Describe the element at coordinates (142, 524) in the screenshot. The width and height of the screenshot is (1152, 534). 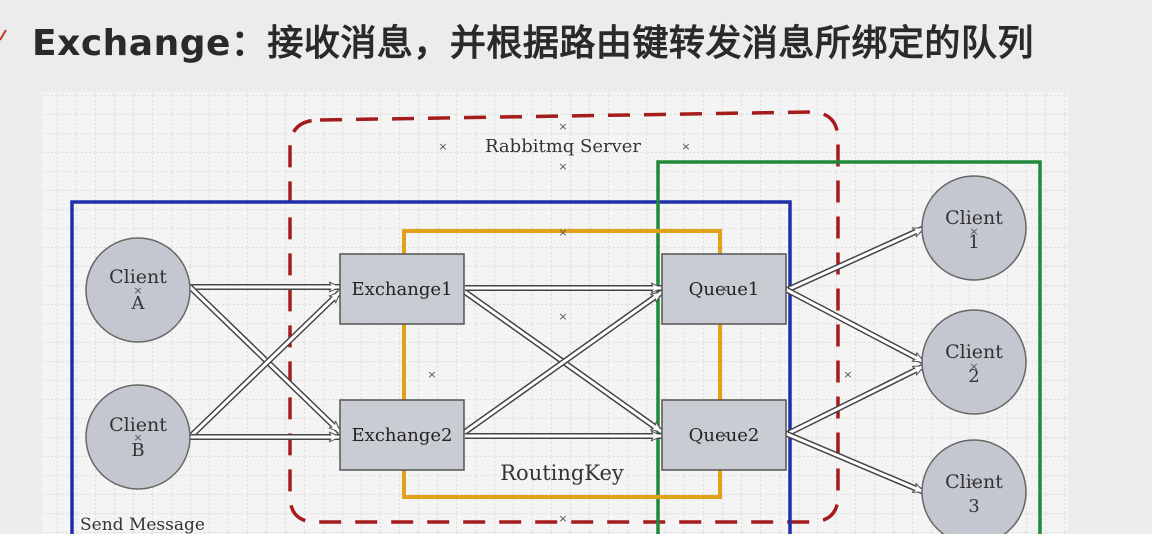
I see `send-message-label: Send Message` at that location.